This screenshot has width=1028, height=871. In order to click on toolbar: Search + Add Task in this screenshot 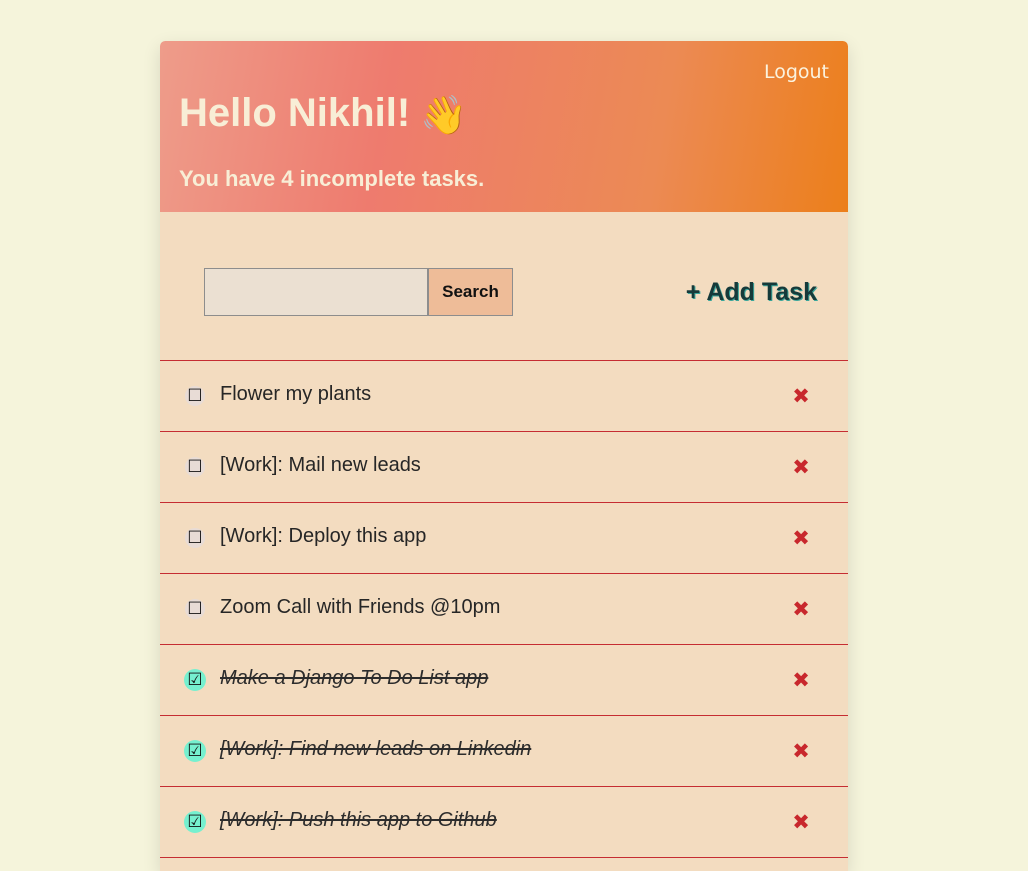, I will do `click(504, 286)`.